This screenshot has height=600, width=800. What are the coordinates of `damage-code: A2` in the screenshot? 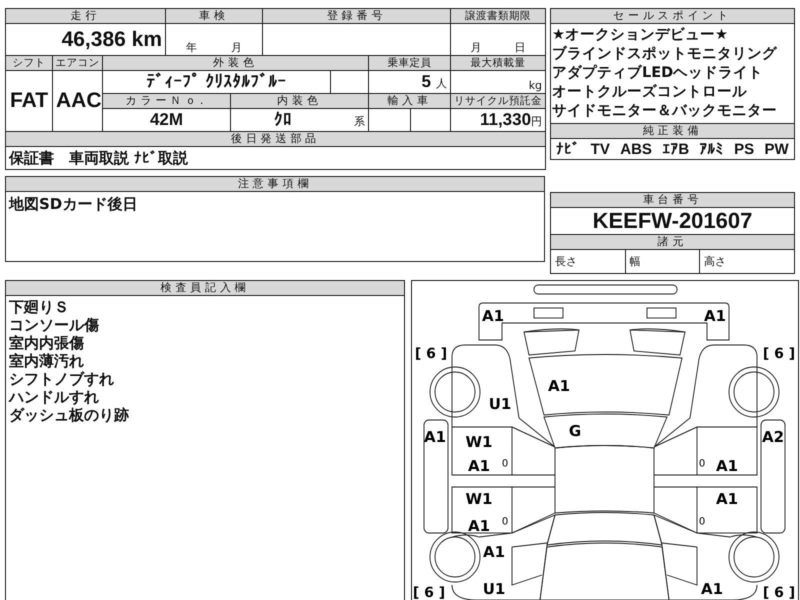 It's located at (773, 437).